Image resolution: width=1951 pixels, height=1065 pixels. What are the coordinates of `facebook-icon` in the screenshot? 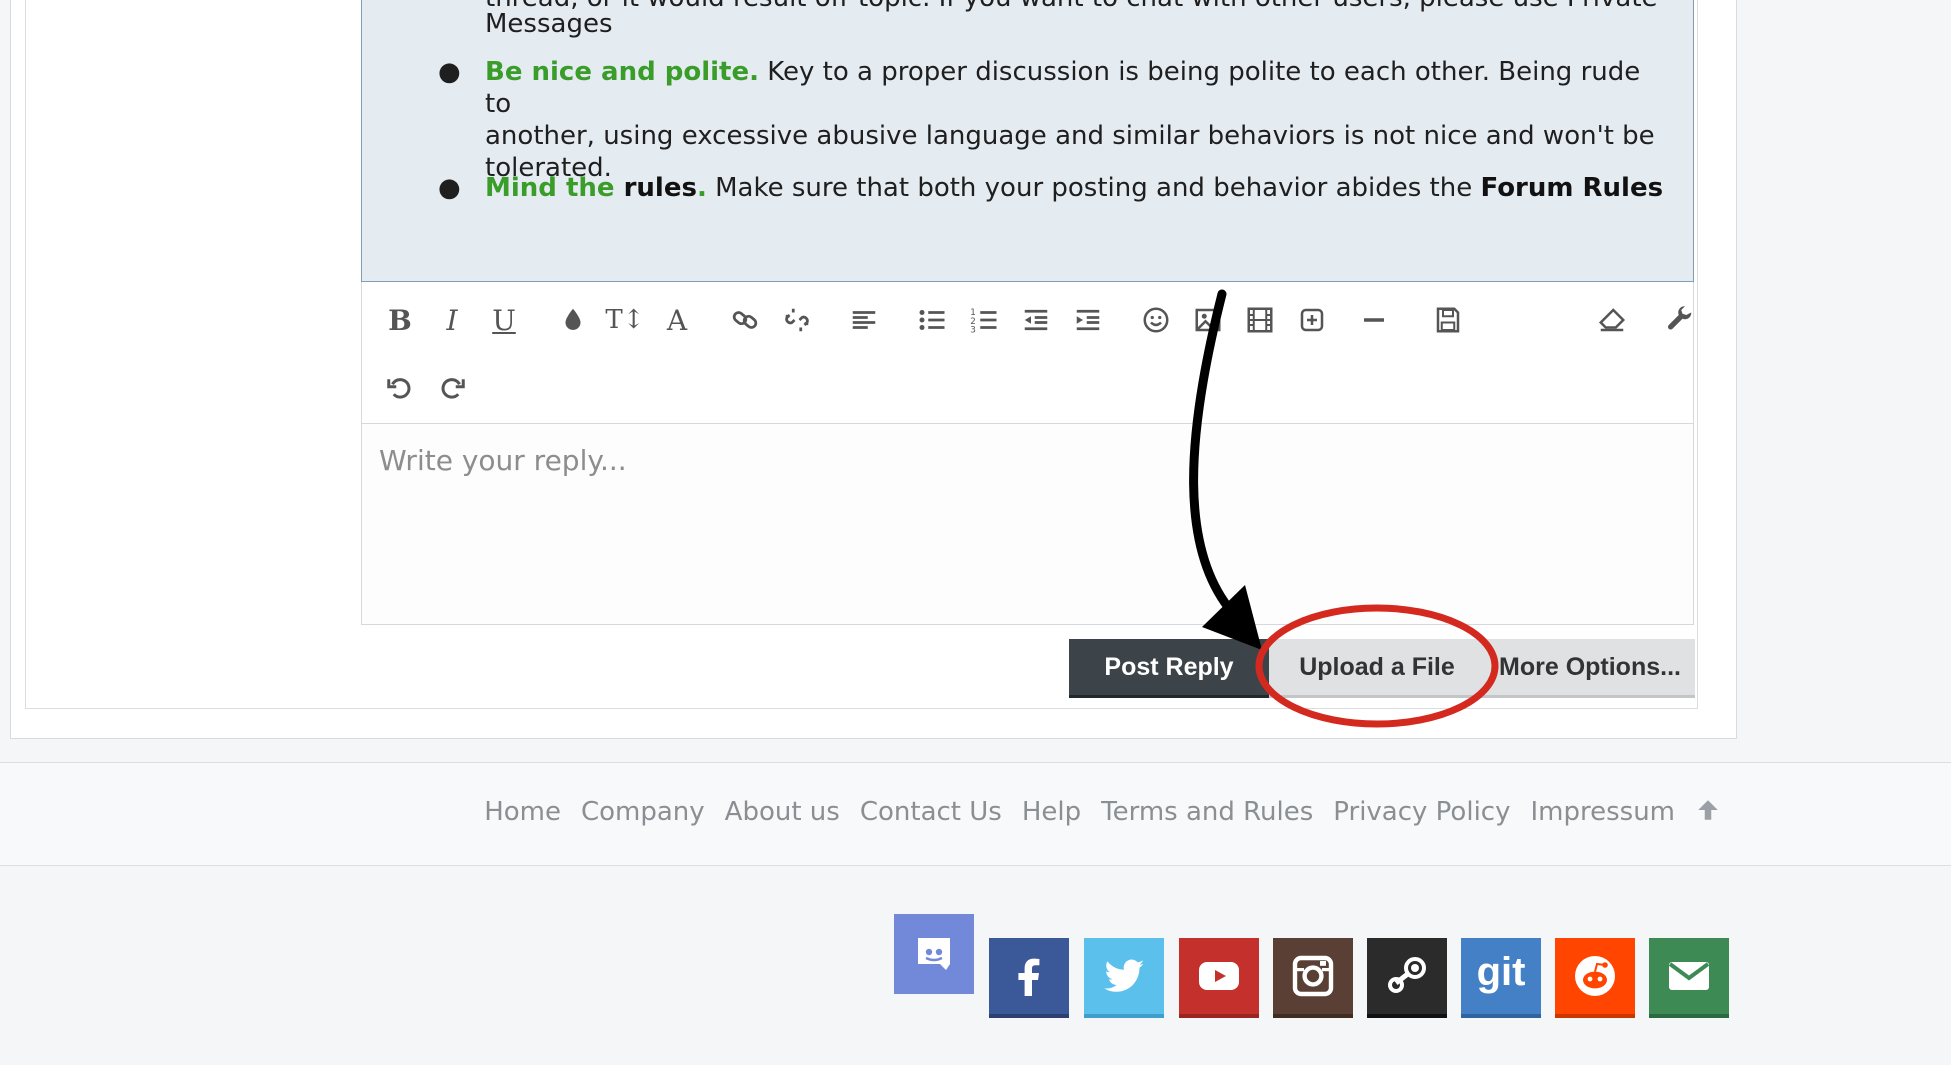 It's located at (1029, 977).